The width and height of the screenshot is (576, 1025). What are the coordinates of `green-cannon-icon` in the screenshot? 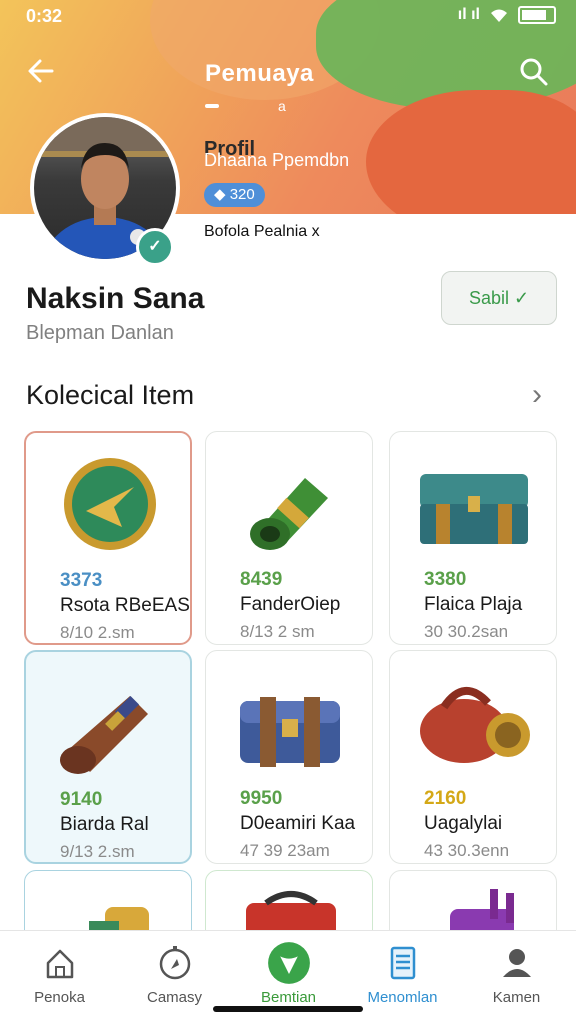 It's located at (289, 514).